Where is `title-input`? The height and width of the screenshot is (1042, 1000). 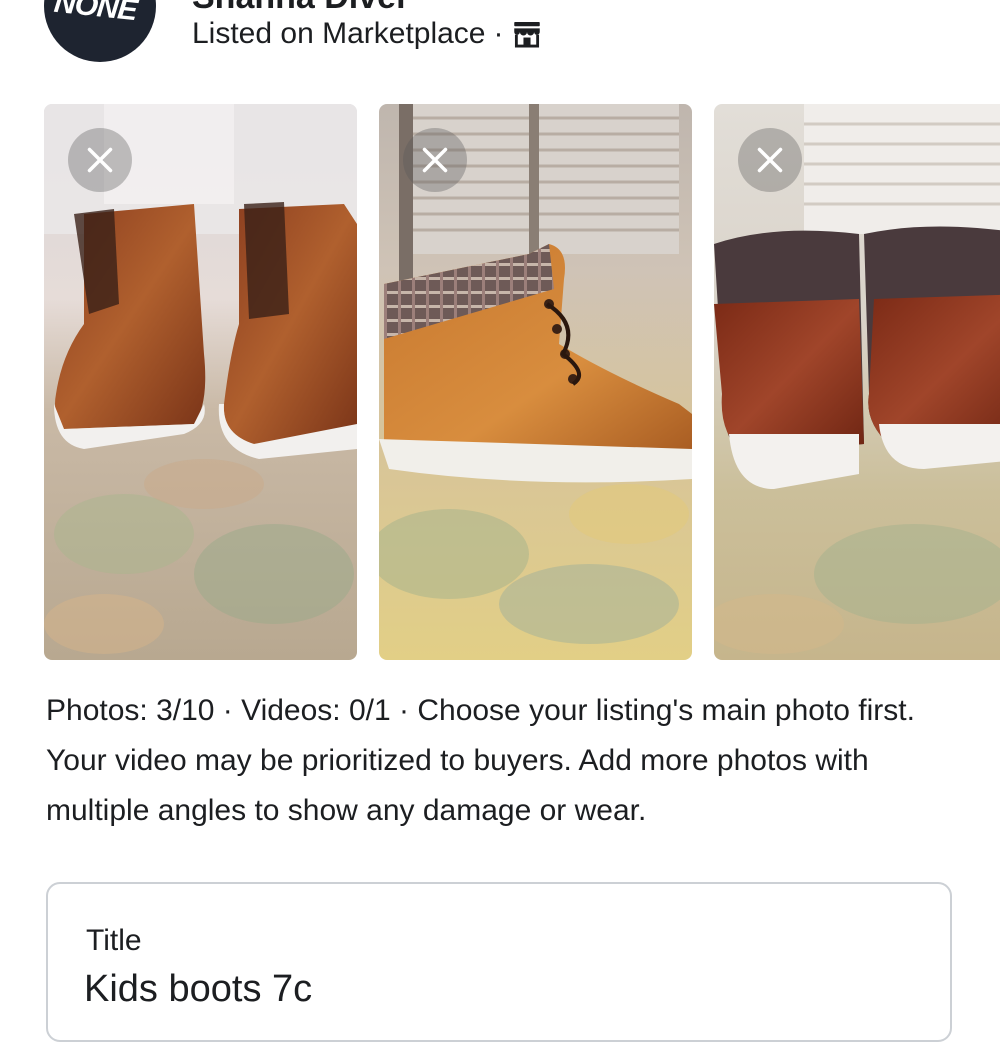
title-input is located at coordinates (494, 989).